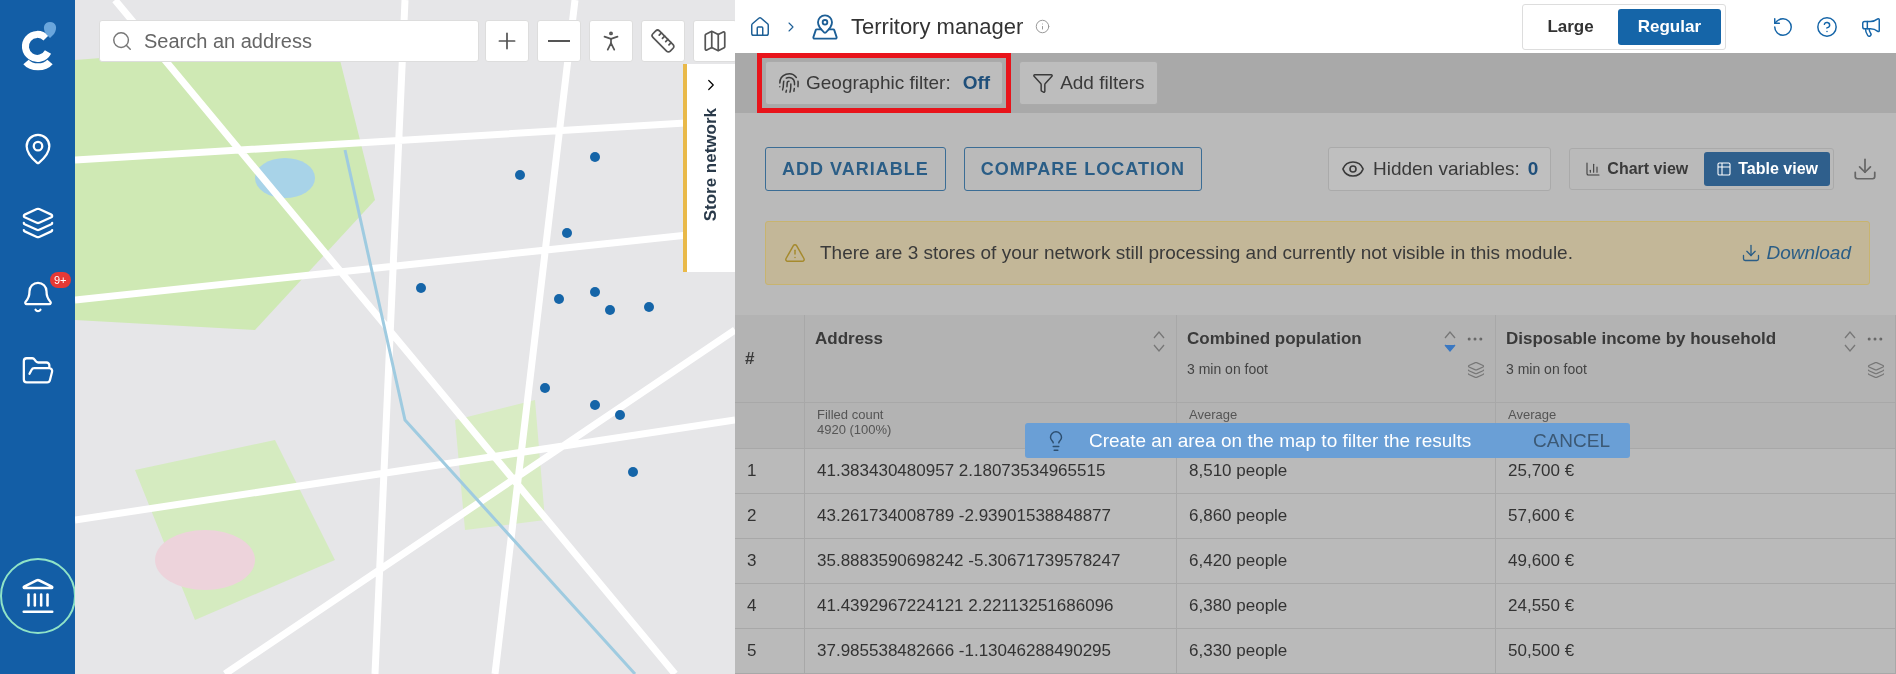  Describe the element at coordinates (770, 471) in the screenshot. I see `table-cell: 1` at that location.